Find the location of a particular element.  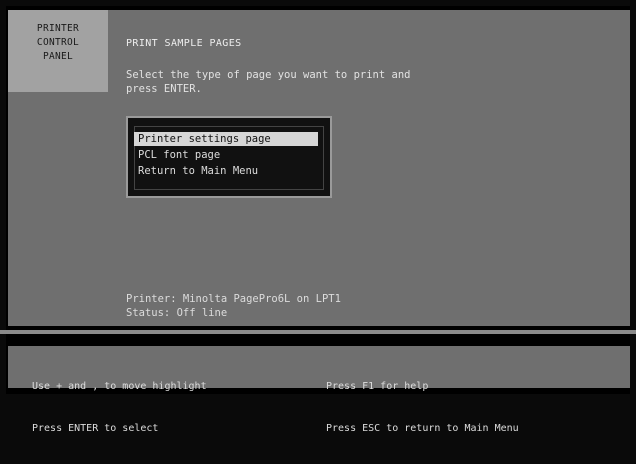

divider is located at coordinates (318, 332).